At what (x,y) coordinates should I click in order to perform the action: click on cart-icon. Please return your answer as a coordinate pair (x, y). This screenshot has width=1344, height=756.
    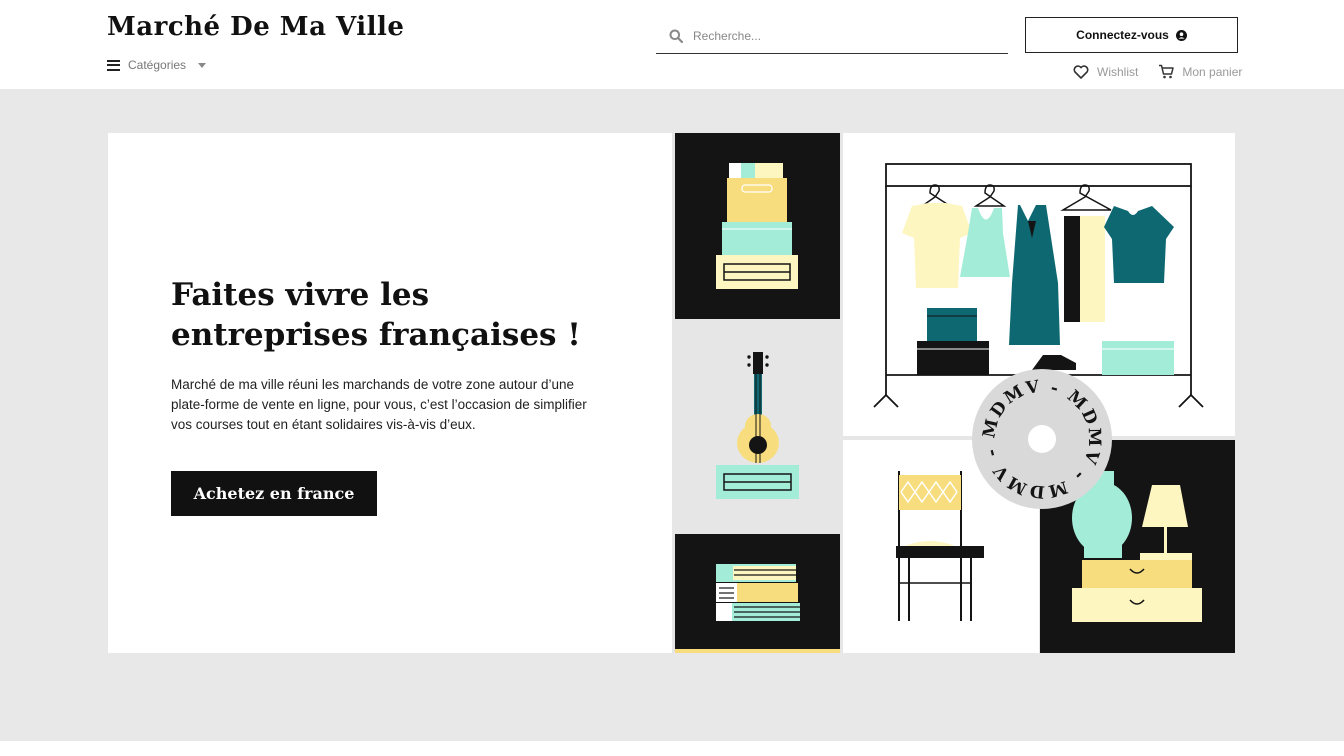
    Looking at the image, I should click on (1167, 71).